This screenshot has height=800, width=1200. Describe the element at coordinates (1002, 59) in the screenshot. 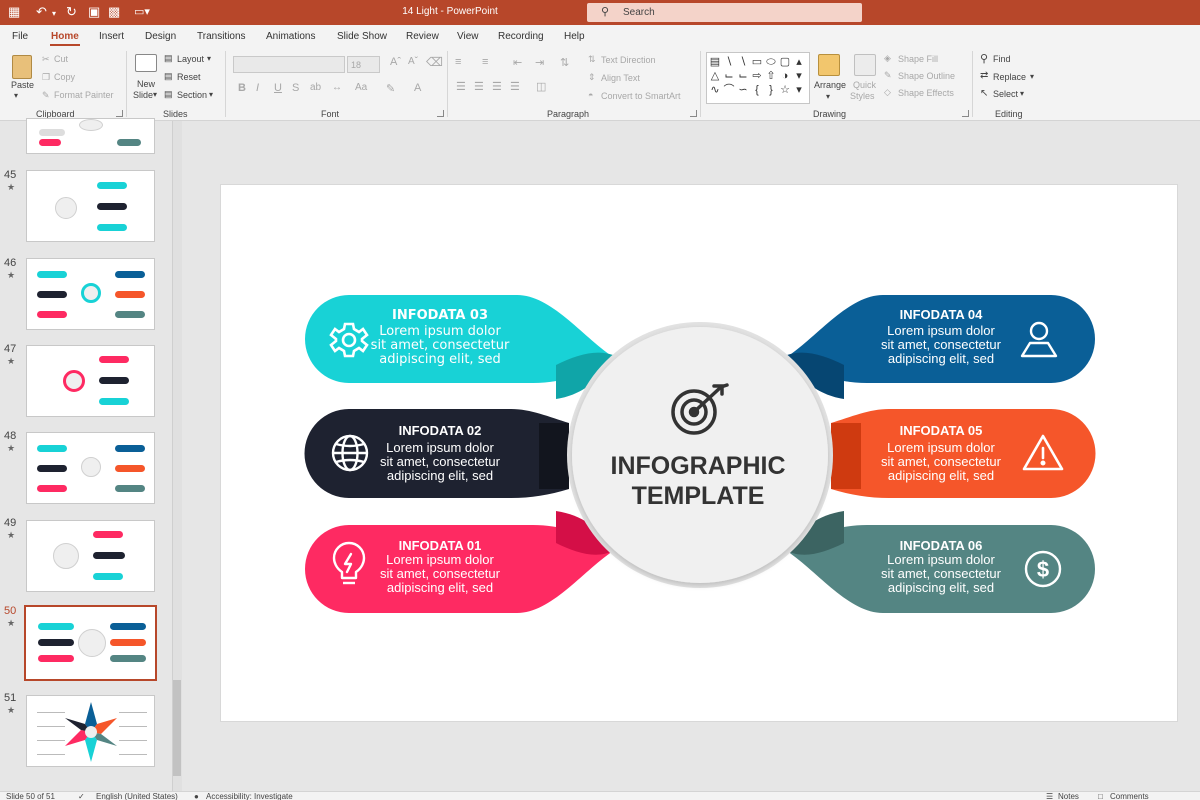

I see `find-button: Find` at that location.